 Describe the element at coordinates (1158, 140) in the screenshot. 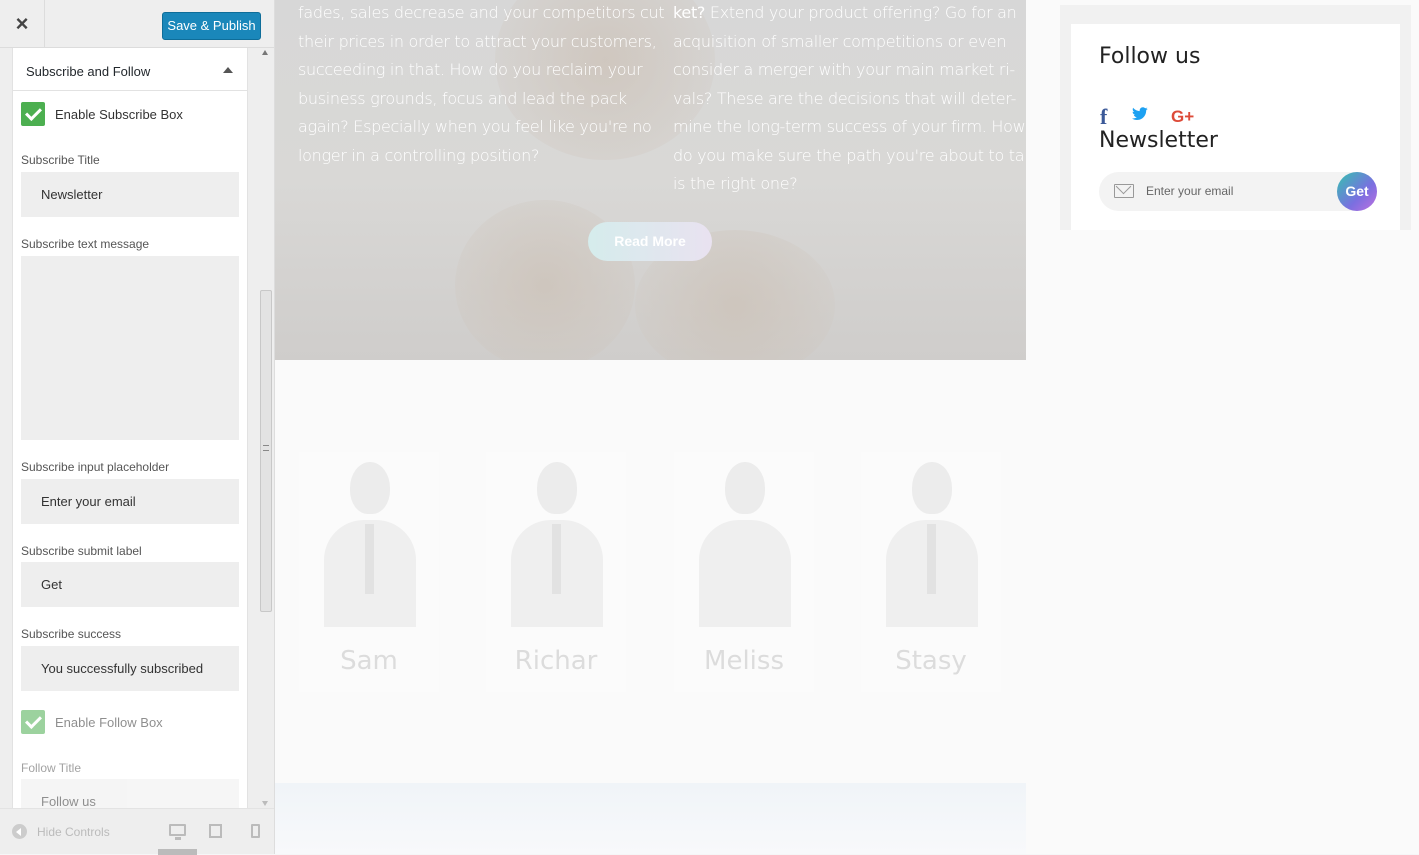

I see `newsletter-title: Newsletter` at that location.